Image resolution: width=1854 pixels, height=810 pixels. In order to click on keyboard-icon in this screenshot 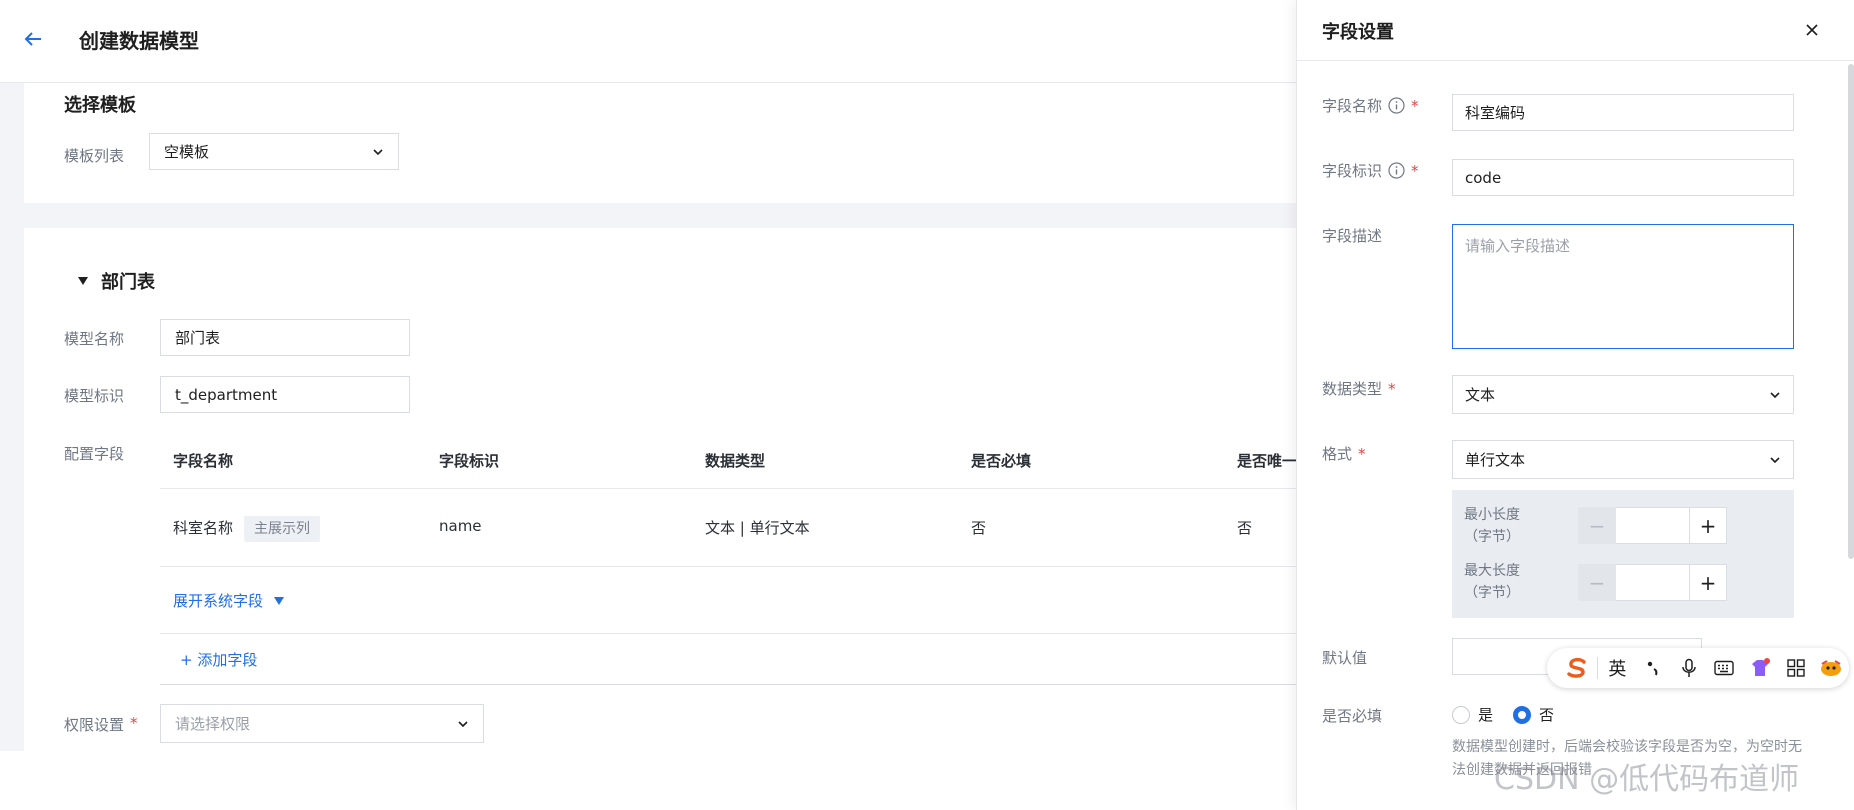, I will do `click(1724, 668)`.